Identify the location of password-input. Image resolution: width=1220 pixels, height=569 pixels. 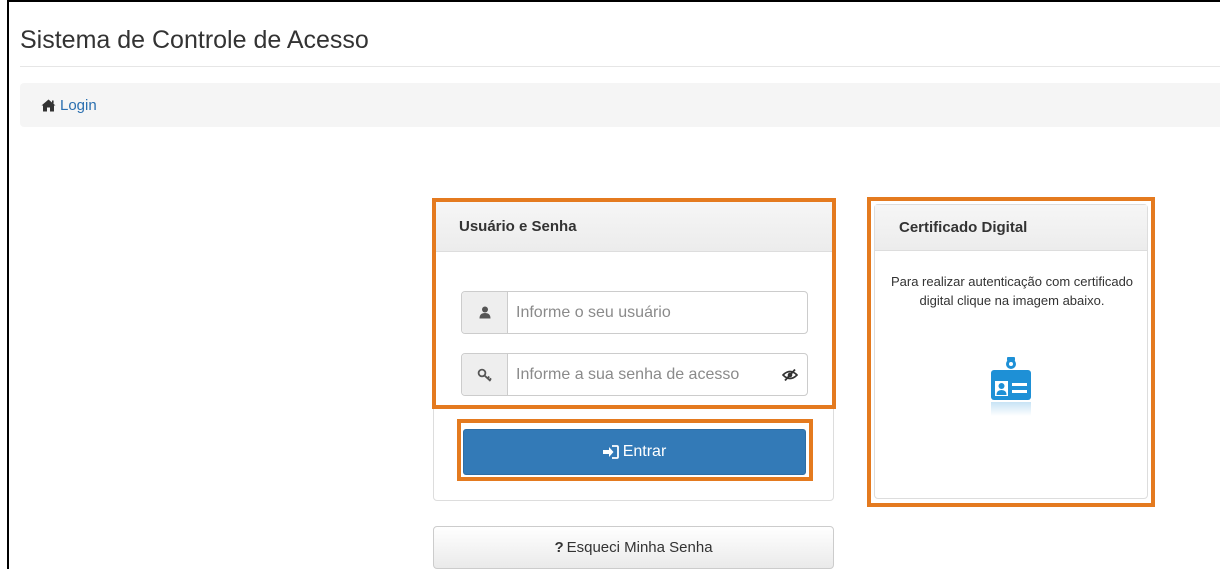
(640, 374).